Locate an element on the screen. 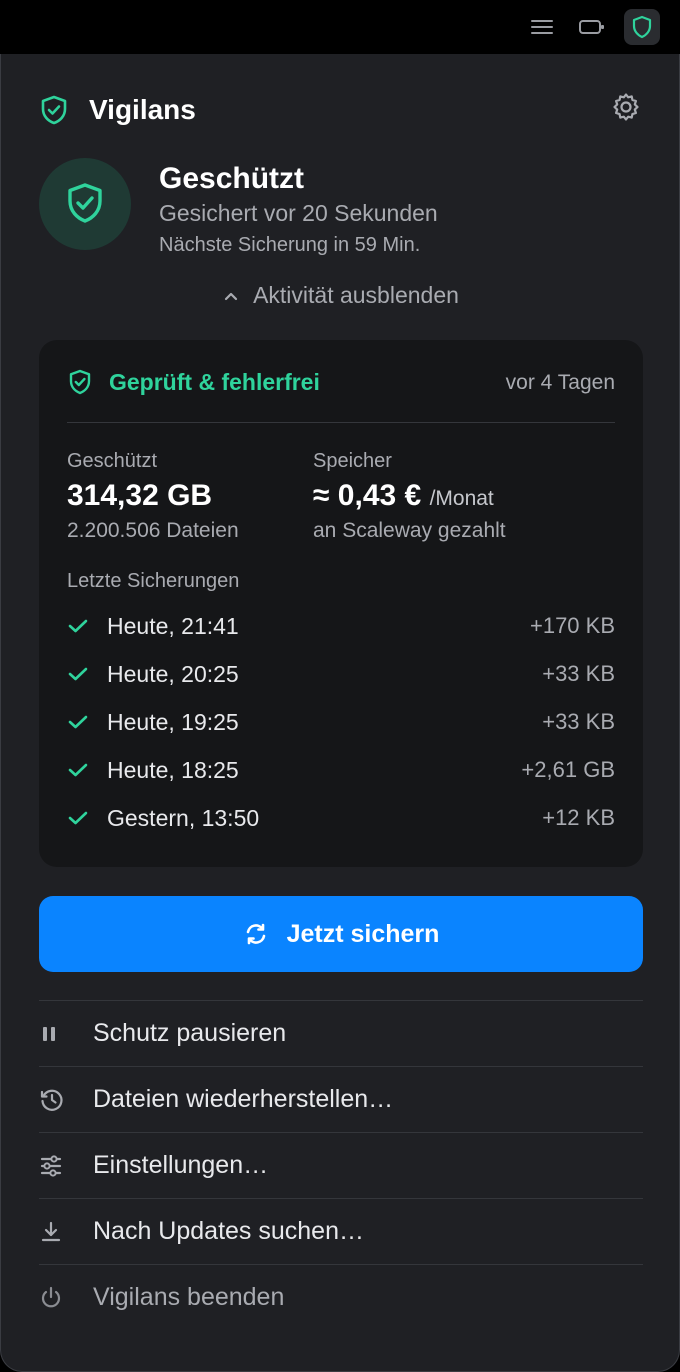 The height and width of the screenshot is (1372, 680). list-item: Heute, 18:25 +2,61 GB is located at coordinates (341, 770).